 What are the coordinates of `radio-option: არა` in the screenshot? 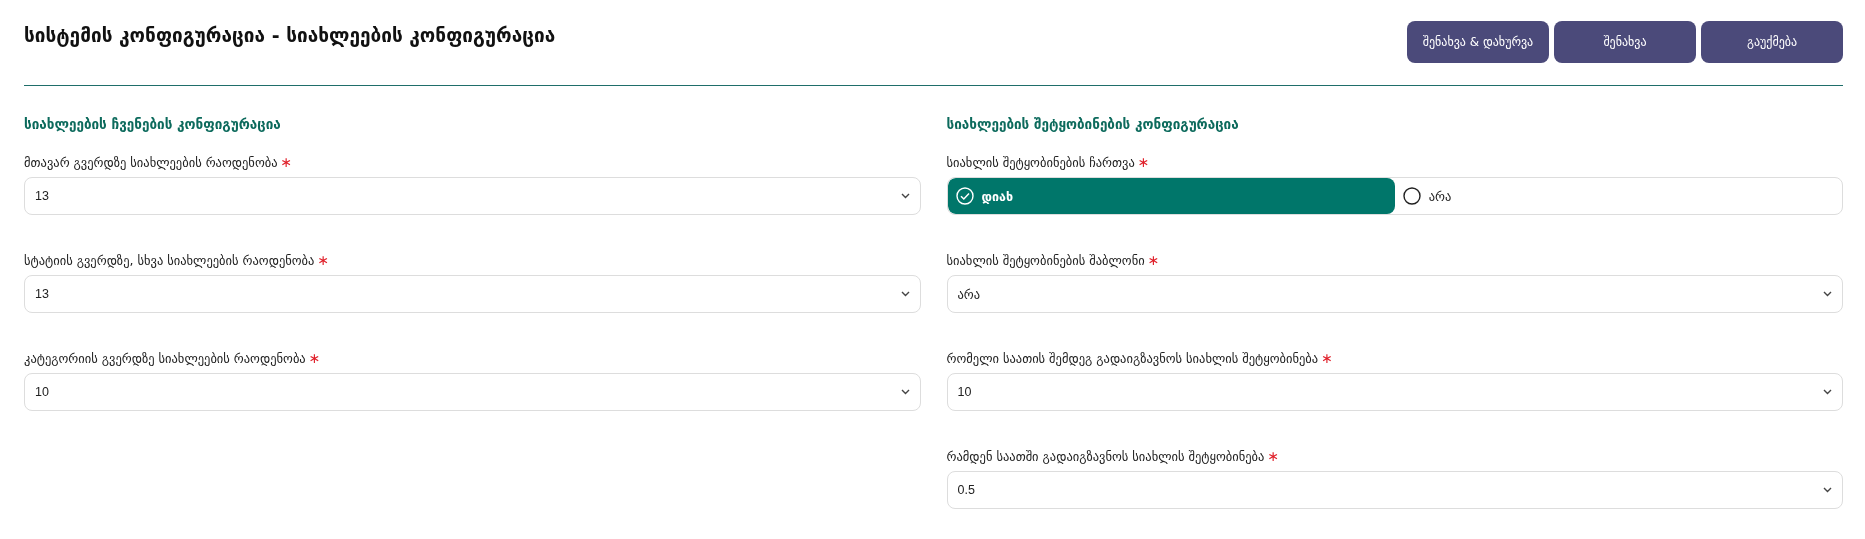 It's located at (1618, 196).